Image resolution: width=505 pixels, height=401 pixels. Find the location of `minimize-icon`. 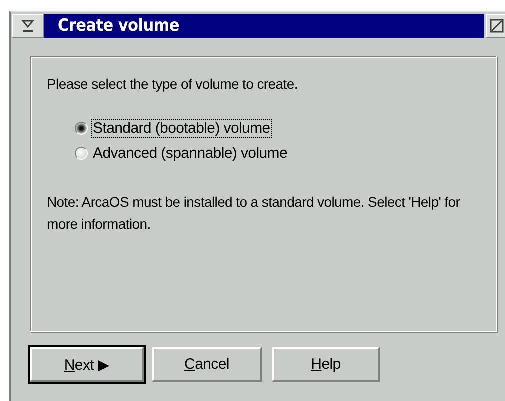

minimize-icon is located at coordinates (28, 26).